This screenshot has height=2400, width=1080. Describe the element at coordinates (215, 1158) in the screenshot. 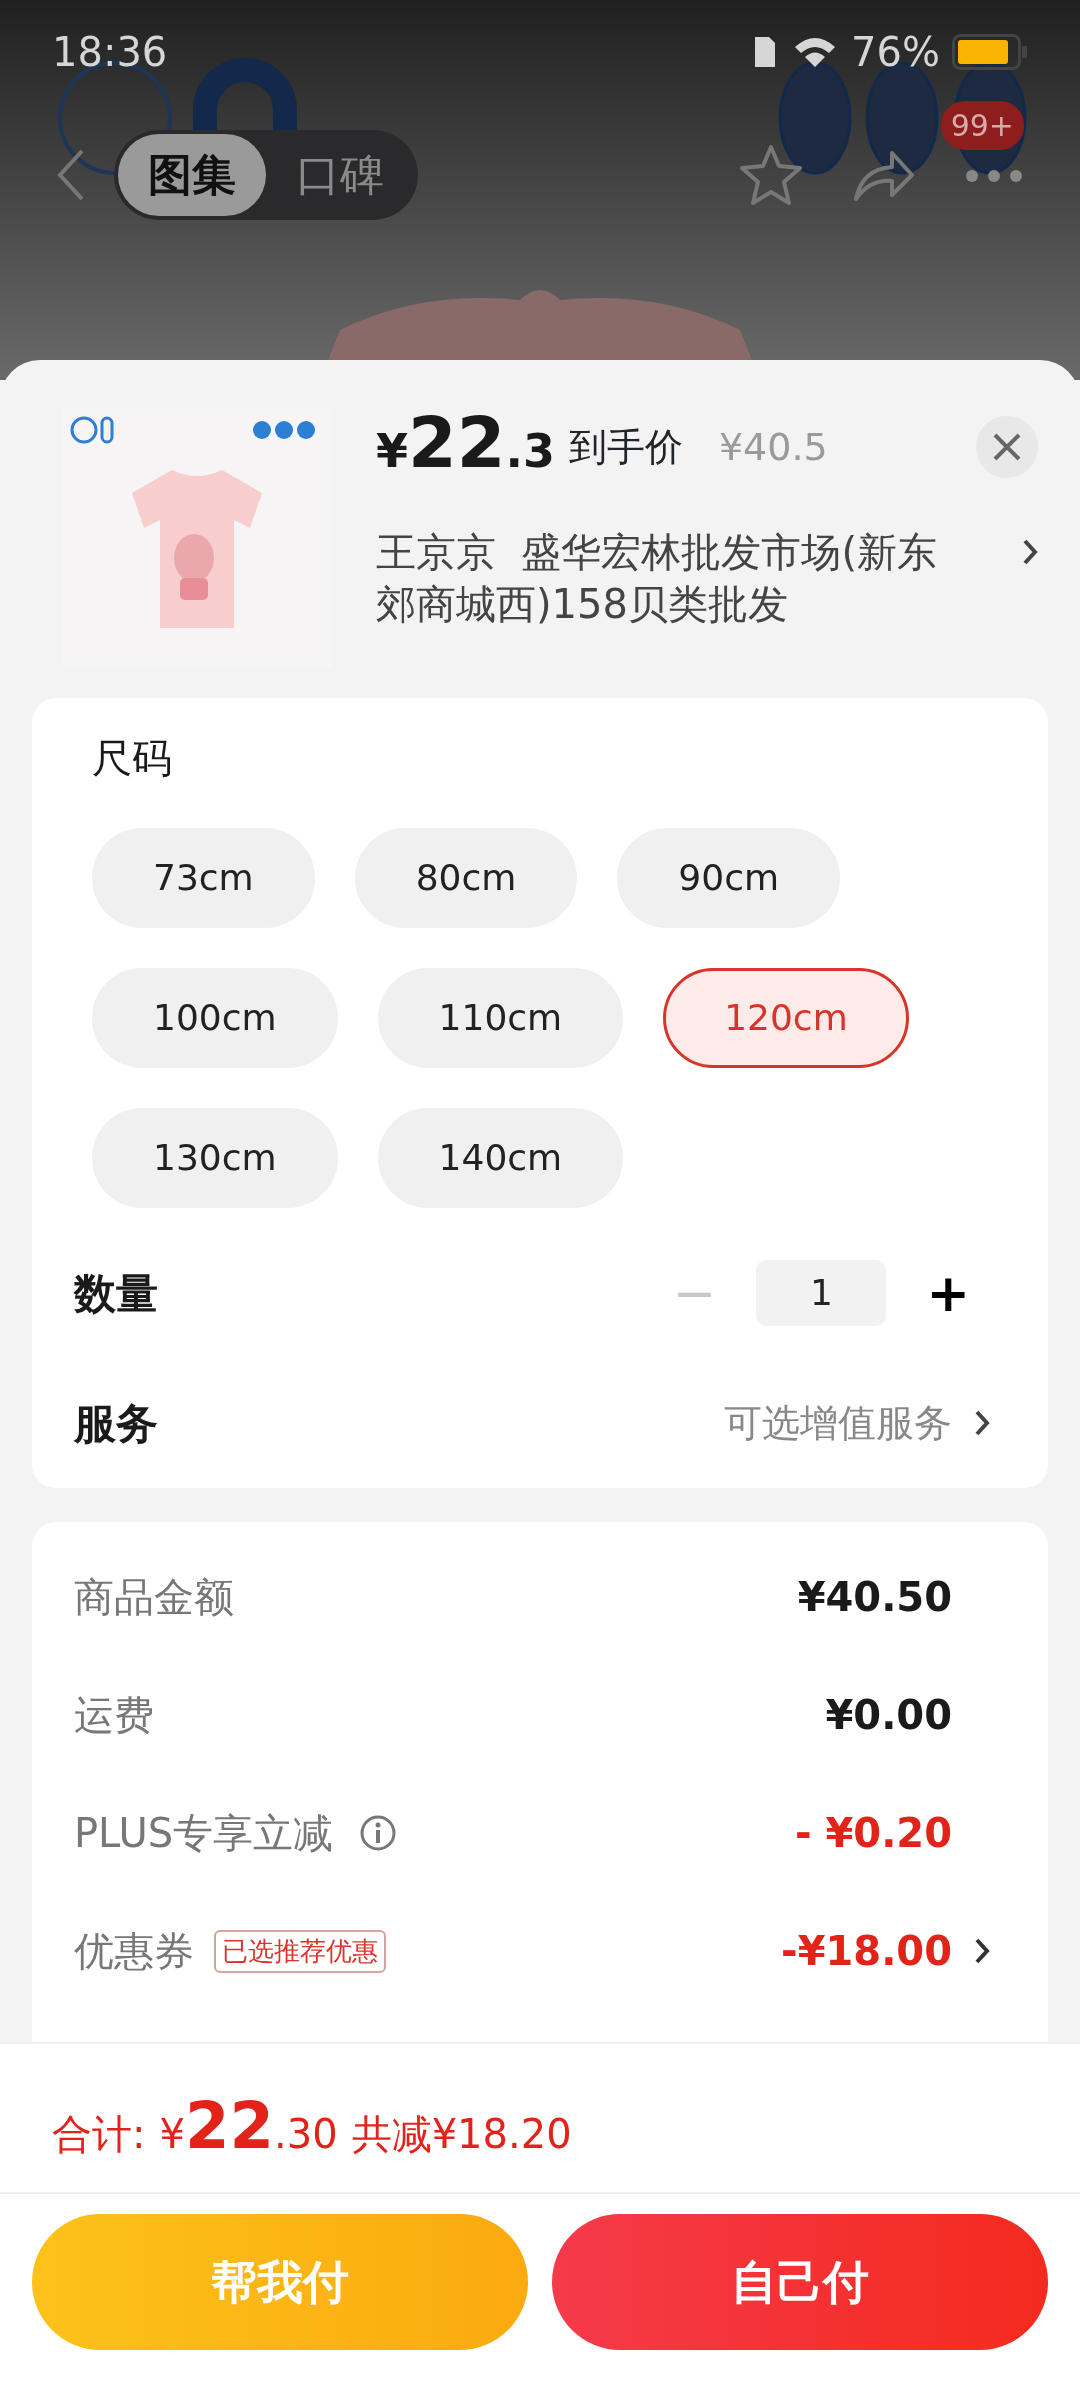

I see `size-option: 130cm` at that location.